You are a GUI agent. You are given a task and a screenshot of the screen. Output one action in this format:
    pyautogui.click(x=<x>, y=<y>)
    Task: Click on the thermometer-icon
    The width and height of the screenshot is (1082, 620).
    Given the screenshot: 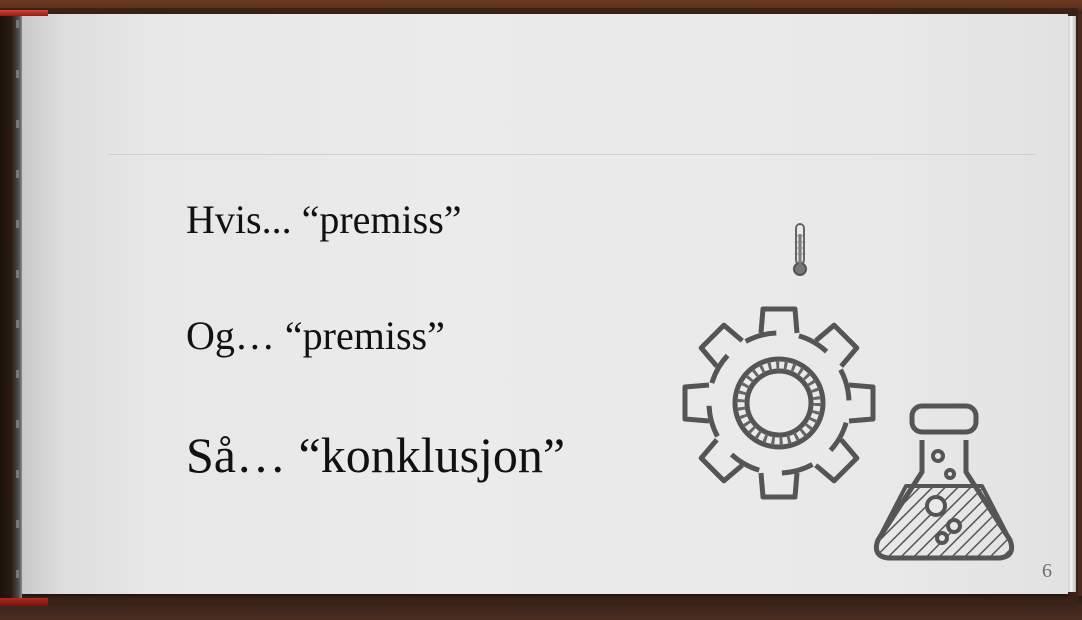 What is the action you would take?
    pyautogui.click(x=800, y=249)
    